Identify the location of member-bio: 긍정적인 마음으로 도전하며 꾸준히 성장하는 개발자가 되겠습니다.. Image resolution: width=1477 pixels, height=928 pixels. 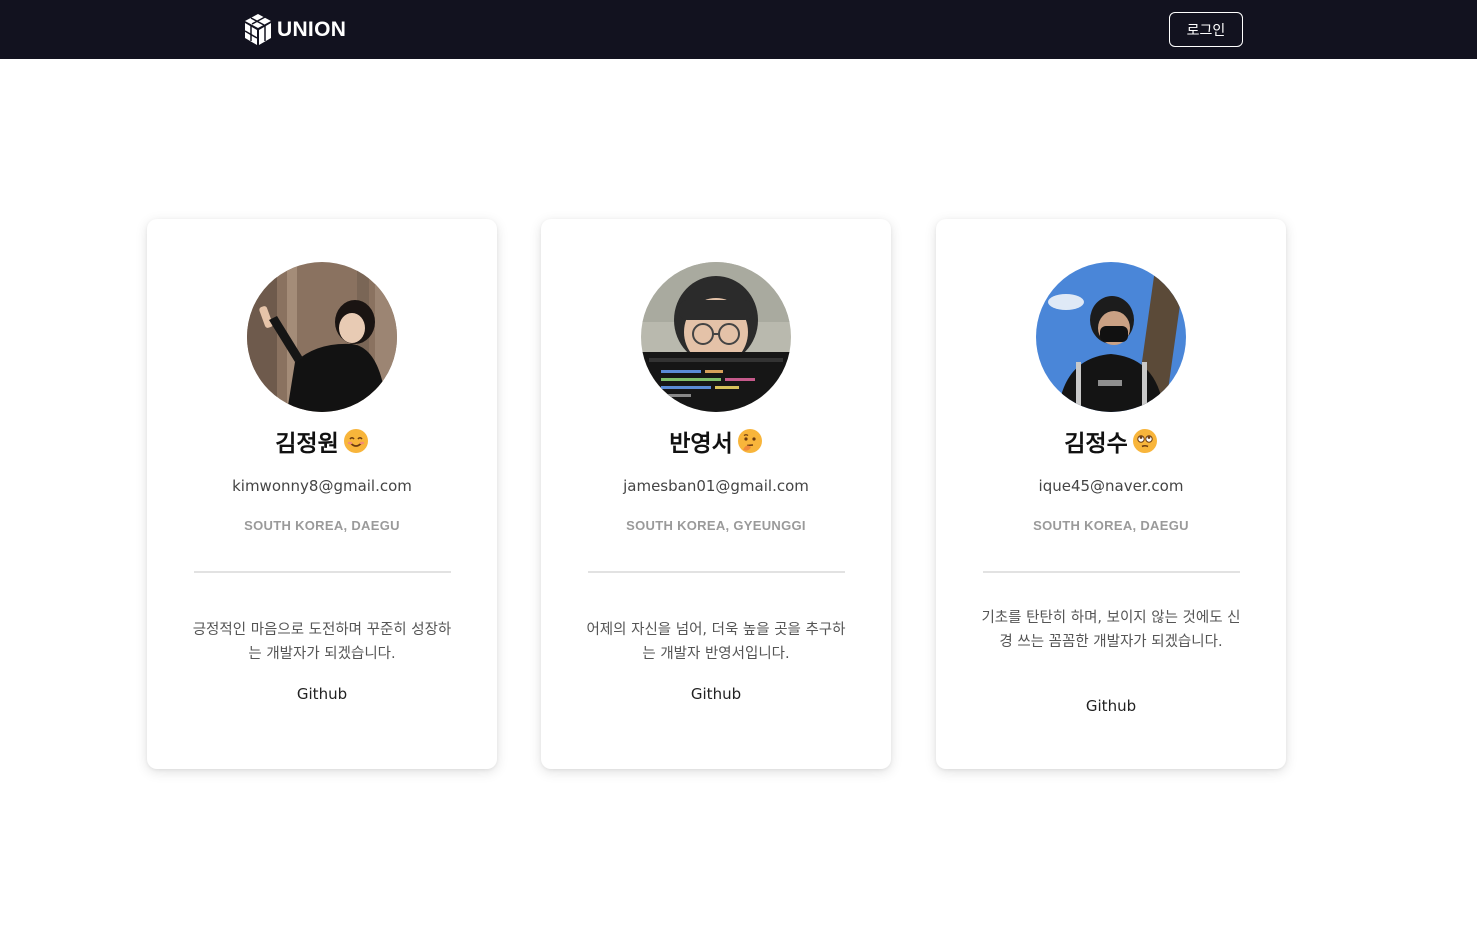
(322, 642).